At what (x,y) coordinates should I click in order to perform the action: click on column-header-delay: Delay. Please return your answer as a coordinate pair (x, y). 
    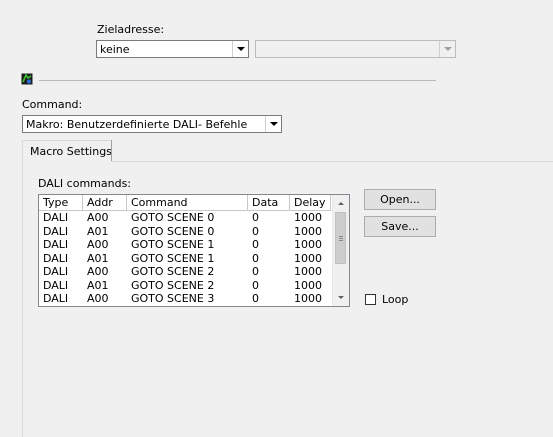
    Looking at the image, I should click on (310, 203).